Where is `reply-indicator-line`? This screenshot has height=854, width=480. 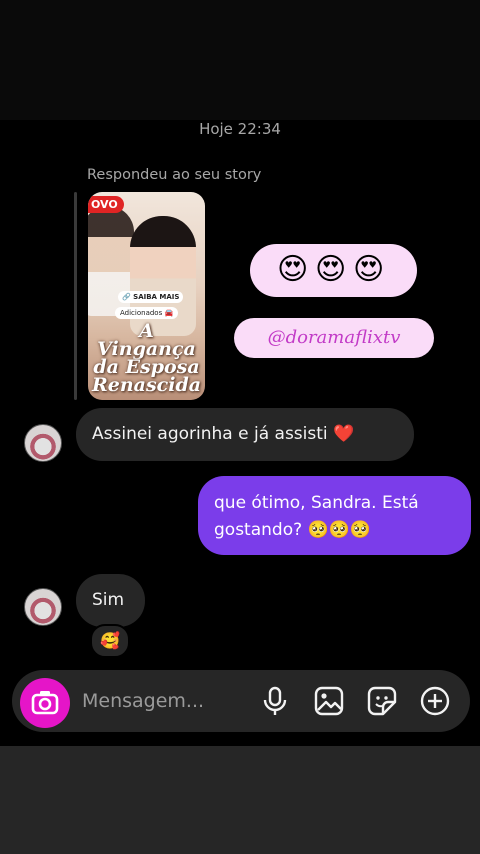
reply-indicator-line is located at coordinates (75, 296).